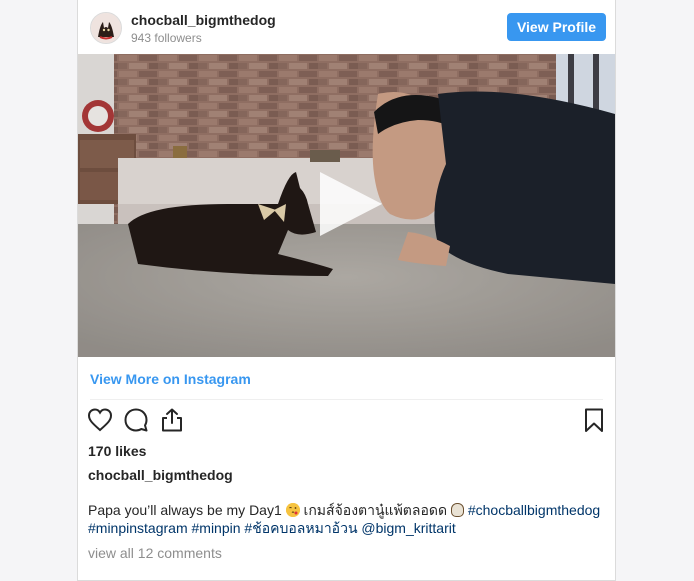  Describe the element at coordinates (160, 475) in the screenshot. I see `post-owner: chocball_bigmthedog` at that location.